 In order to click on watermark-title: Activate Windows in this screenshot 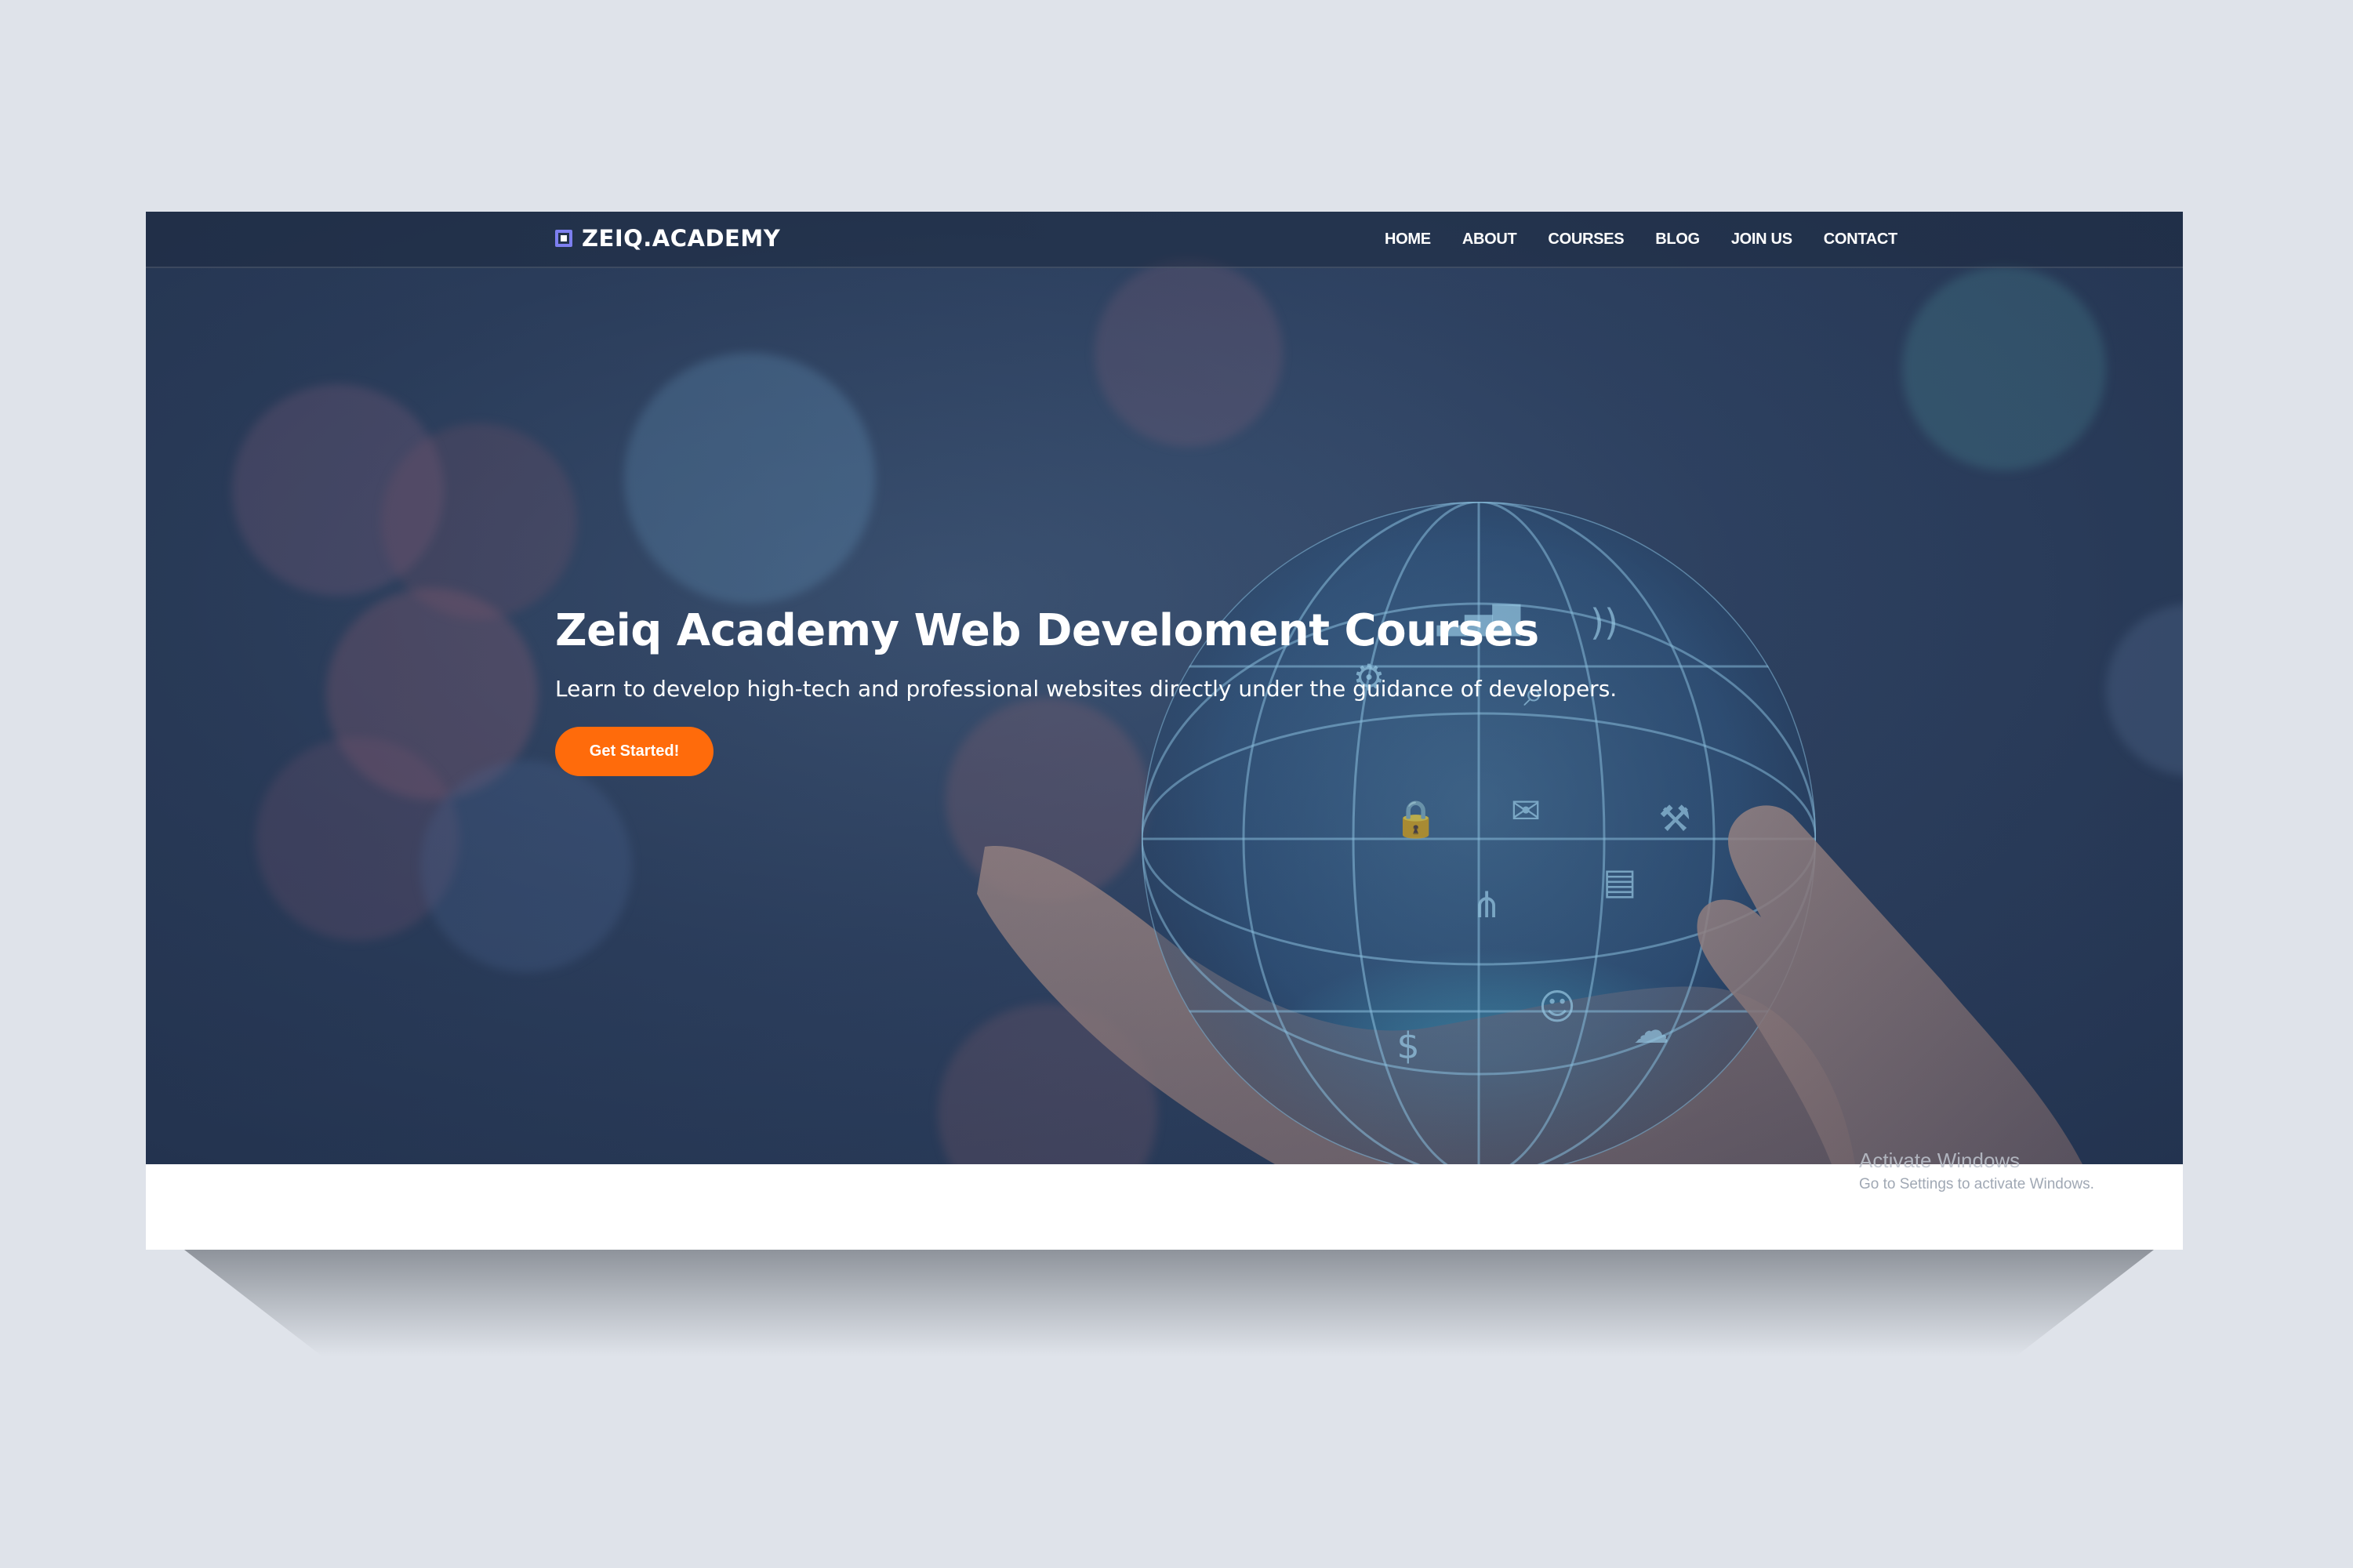, I will do `click(1940, 1160)`.